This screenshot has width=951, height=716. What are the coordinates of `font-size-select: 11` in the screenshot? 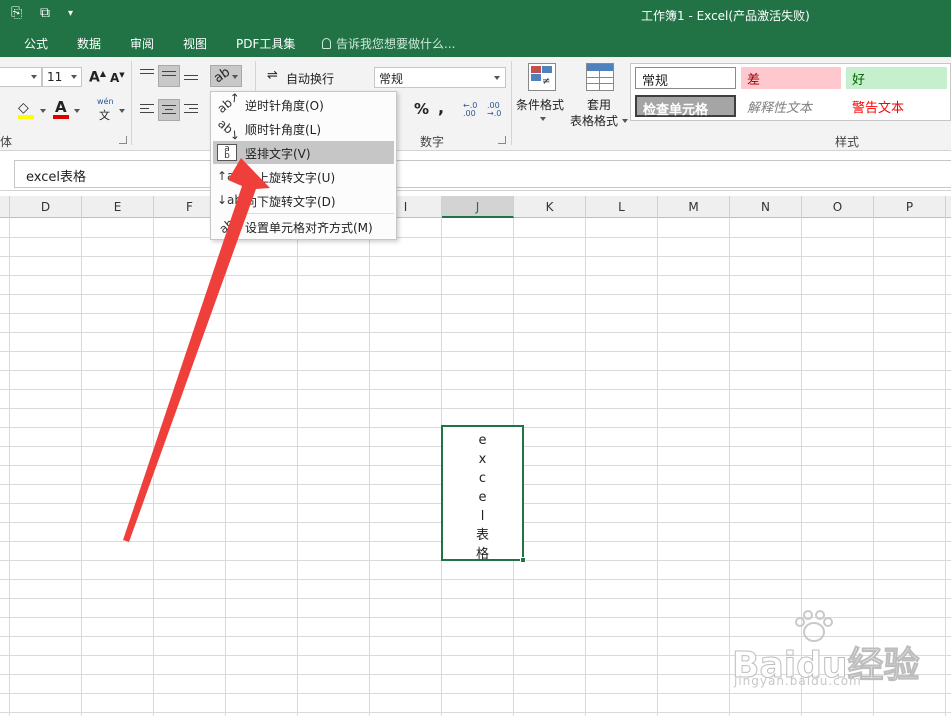 It's located at (62, 77).